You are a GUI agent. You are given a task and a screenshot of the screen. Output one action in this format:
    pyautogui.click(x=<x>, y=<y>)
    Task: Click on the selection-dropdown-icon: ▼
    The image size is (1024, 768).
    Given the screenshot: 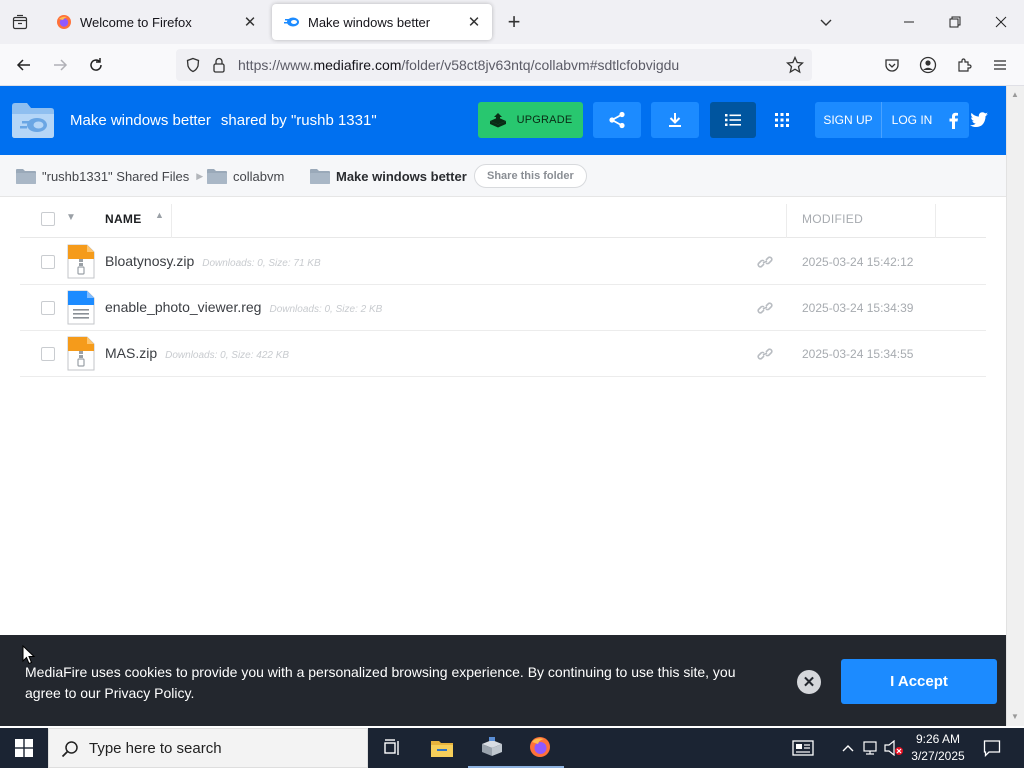 What is the action you would take?
    pyautogui.click(x=71, y=217)
    